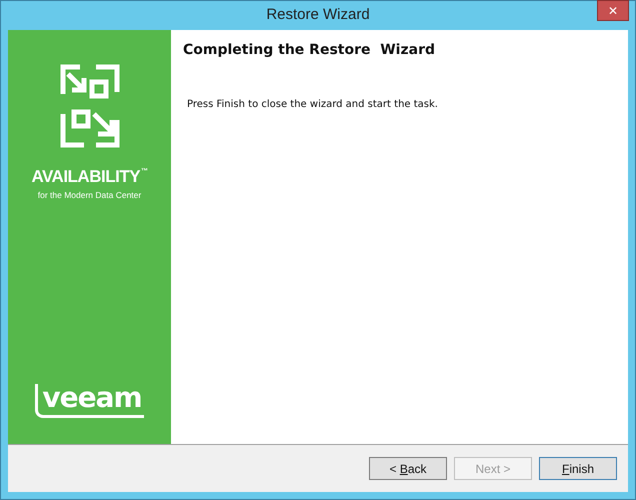 This screenshot has width=636, height=500. I want to click on page-heading: Completing the Restore Wizard, so click(309, 50).